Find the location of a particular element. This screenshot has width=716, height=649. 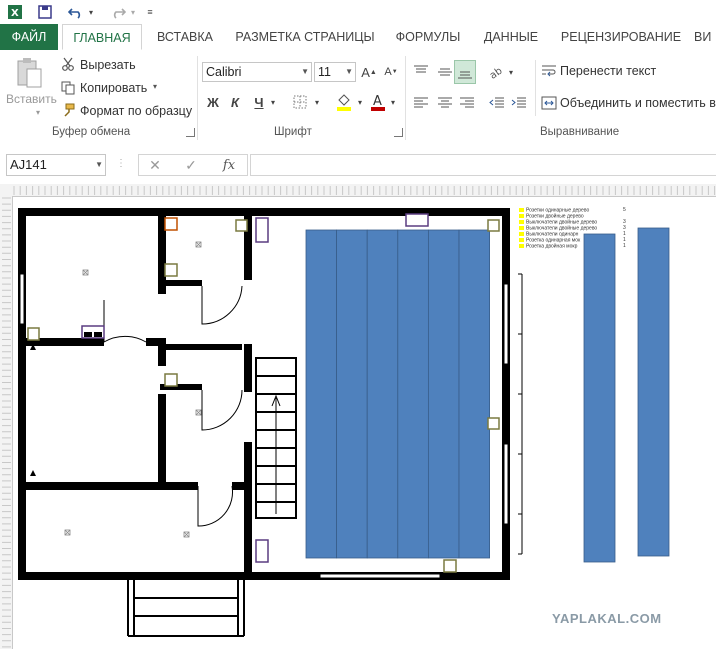

save-icon is located at coordinates (45, 12).